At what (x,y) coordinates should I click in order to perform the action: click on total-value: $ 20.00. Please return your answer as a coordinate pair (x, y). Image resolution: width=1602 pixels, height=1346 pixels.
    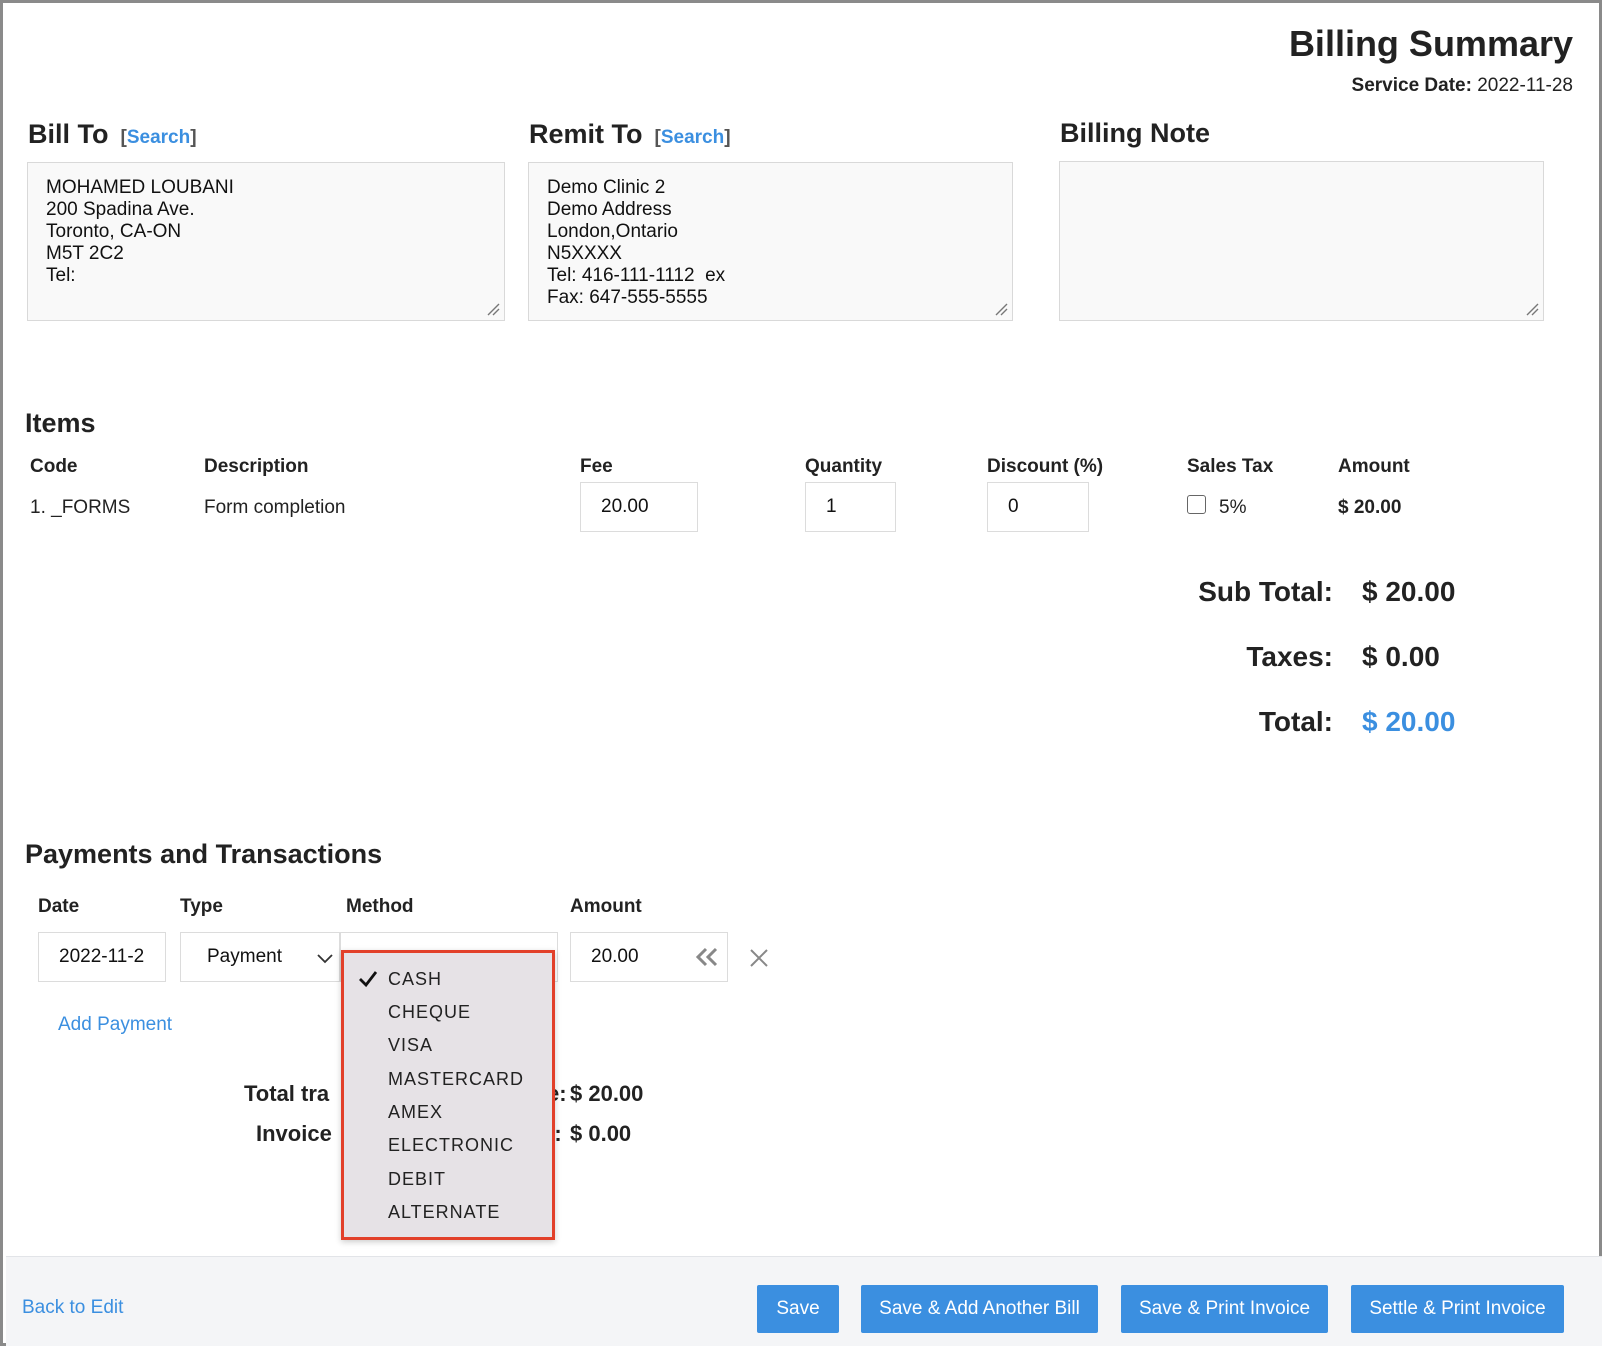
    Looking at the image, I should click on (1409, 721).